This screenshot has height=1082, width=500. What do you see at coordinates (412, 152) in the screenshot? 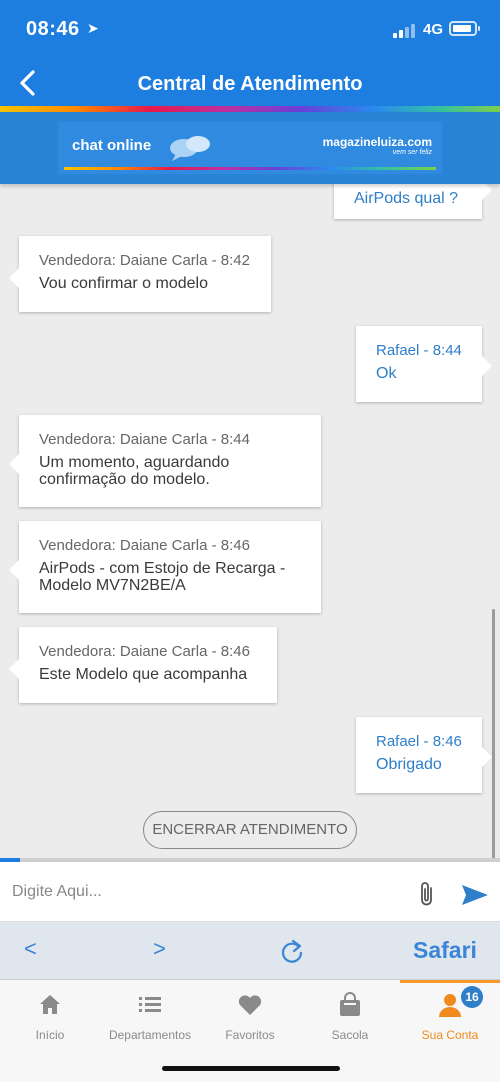
I see `brand-tagline: vem ser feliz` at bounding box center [412, 152].